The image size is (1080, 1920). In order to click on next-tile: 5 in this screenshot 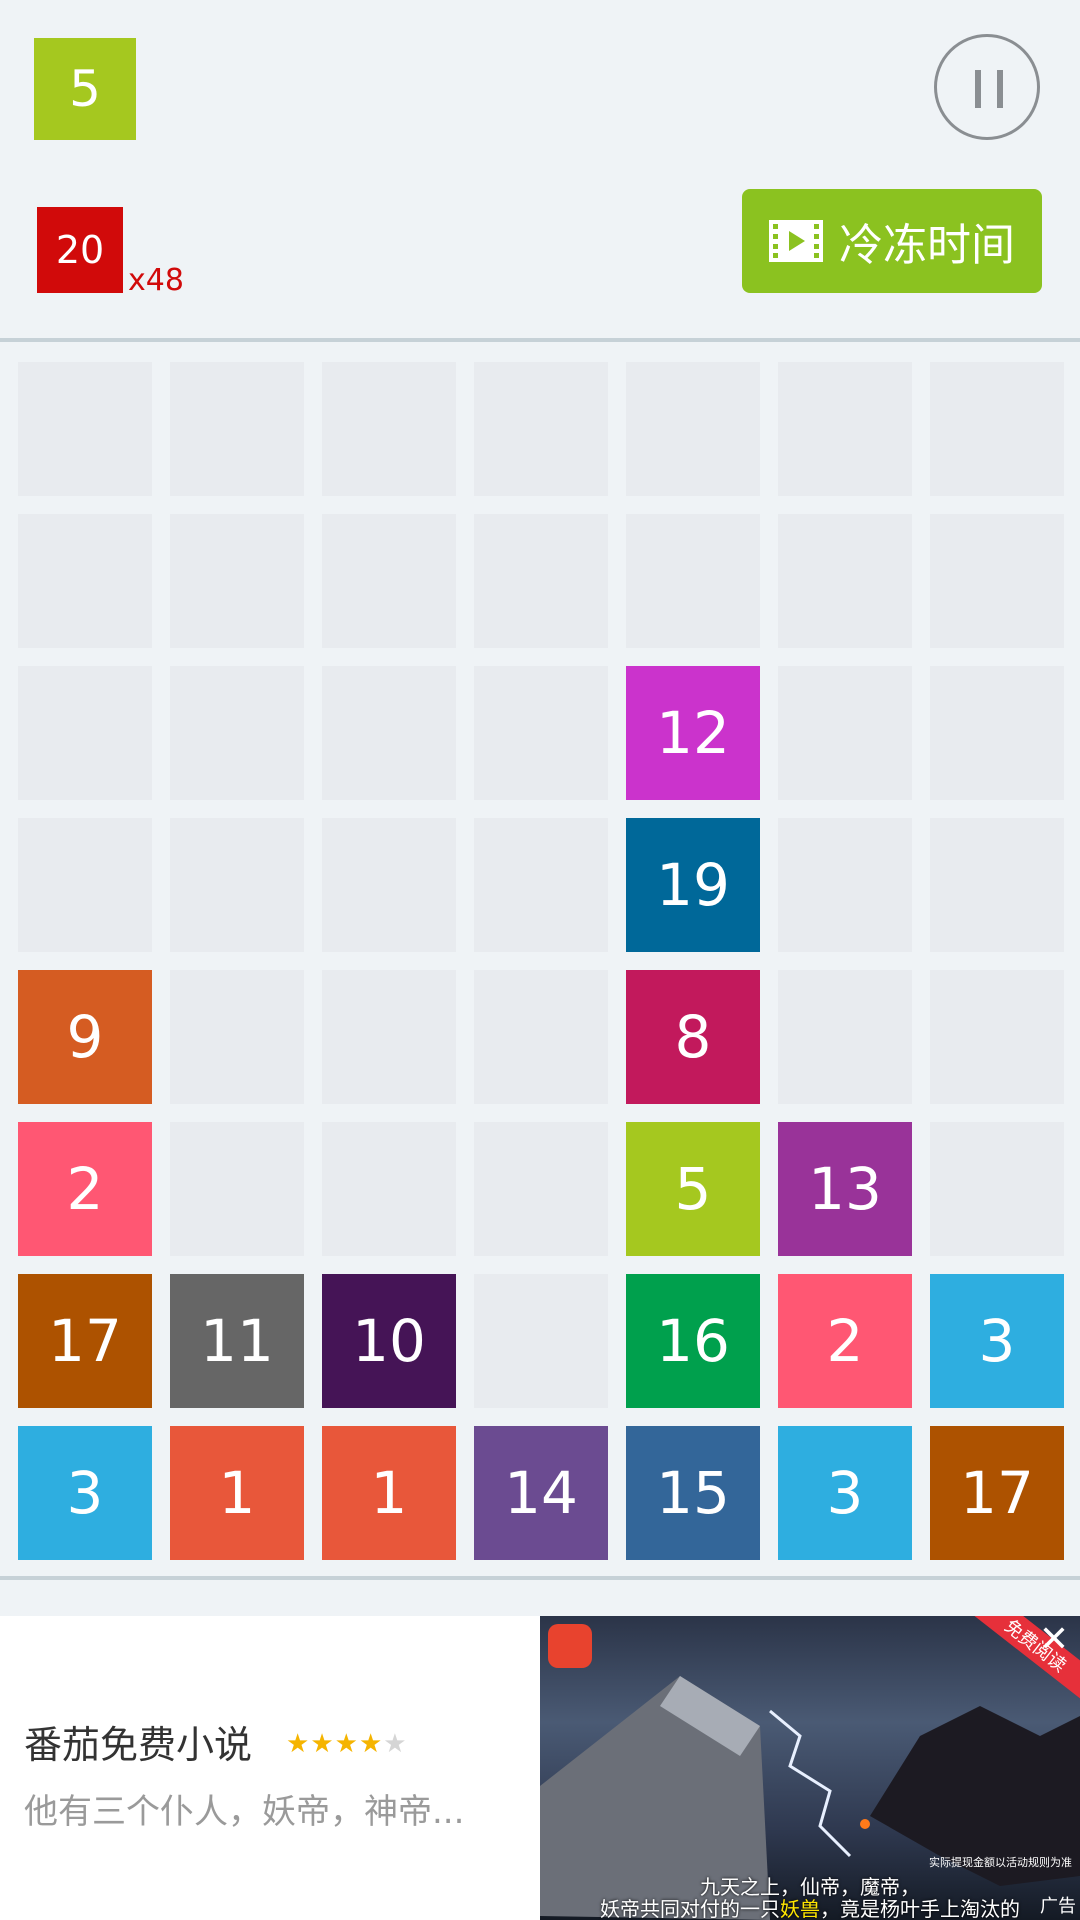, I will do `click(85, 89)`.